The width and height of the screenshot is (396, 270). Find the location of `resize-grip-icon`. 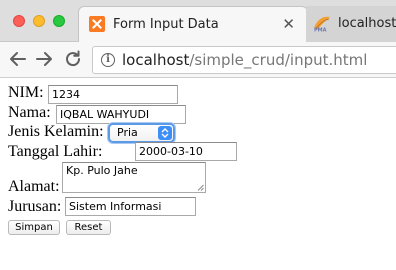

resize-grip-icon is located at coordinates (200, 187).